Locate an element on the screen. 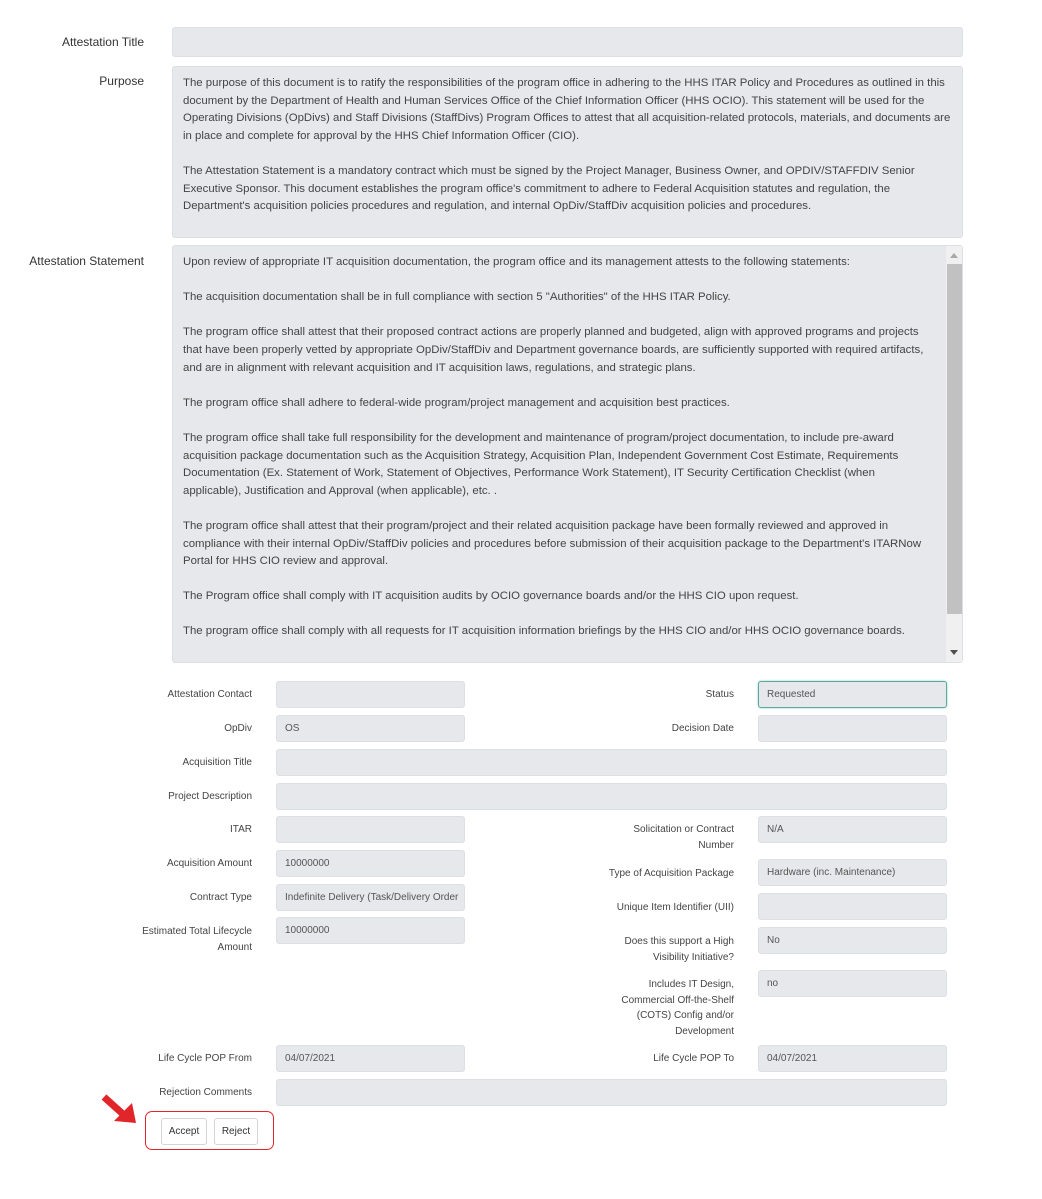 The width and height of the screenshot is (1042, 1199). status-label: Status is located at coordinates (719, 694).